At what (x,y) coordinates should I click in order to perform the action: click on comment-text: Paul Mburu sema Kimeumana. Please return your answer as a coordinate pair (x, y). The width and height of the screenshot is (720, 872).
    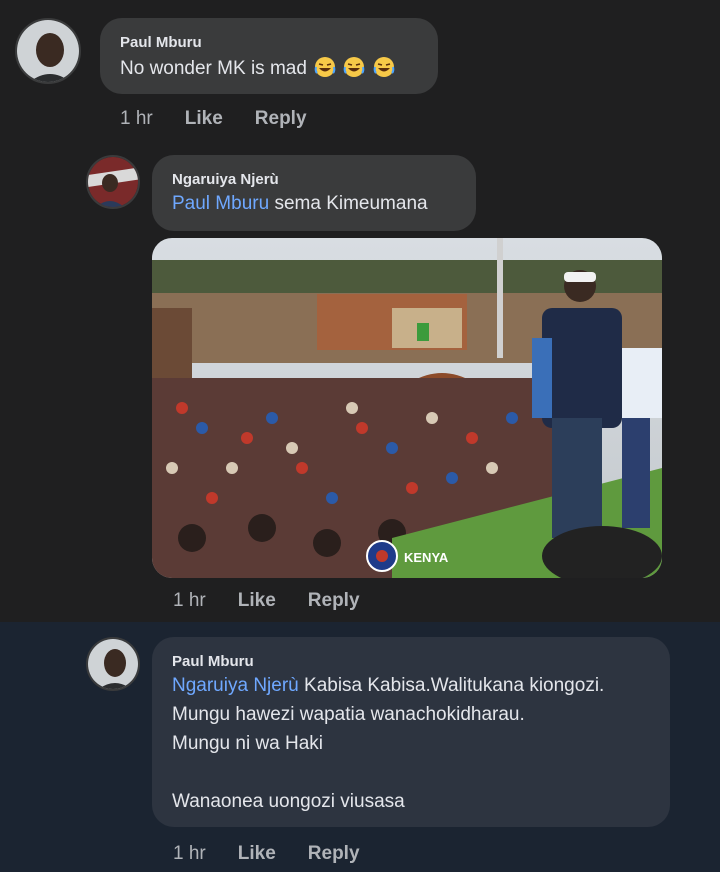
    Looking at the image, I should click on (300, 204).